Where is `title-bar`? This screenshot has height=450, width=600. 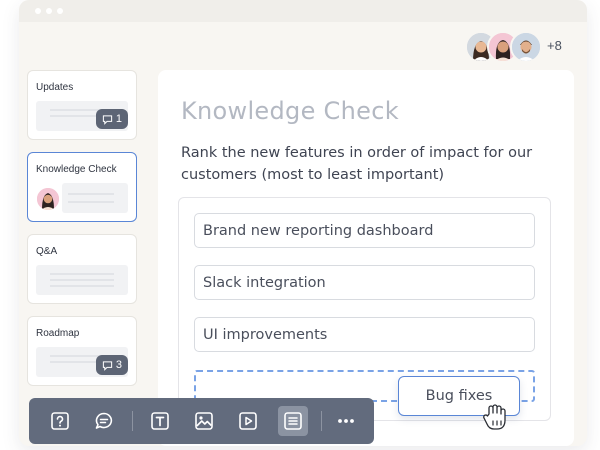 title-bar is located at coordinates (303, 11).